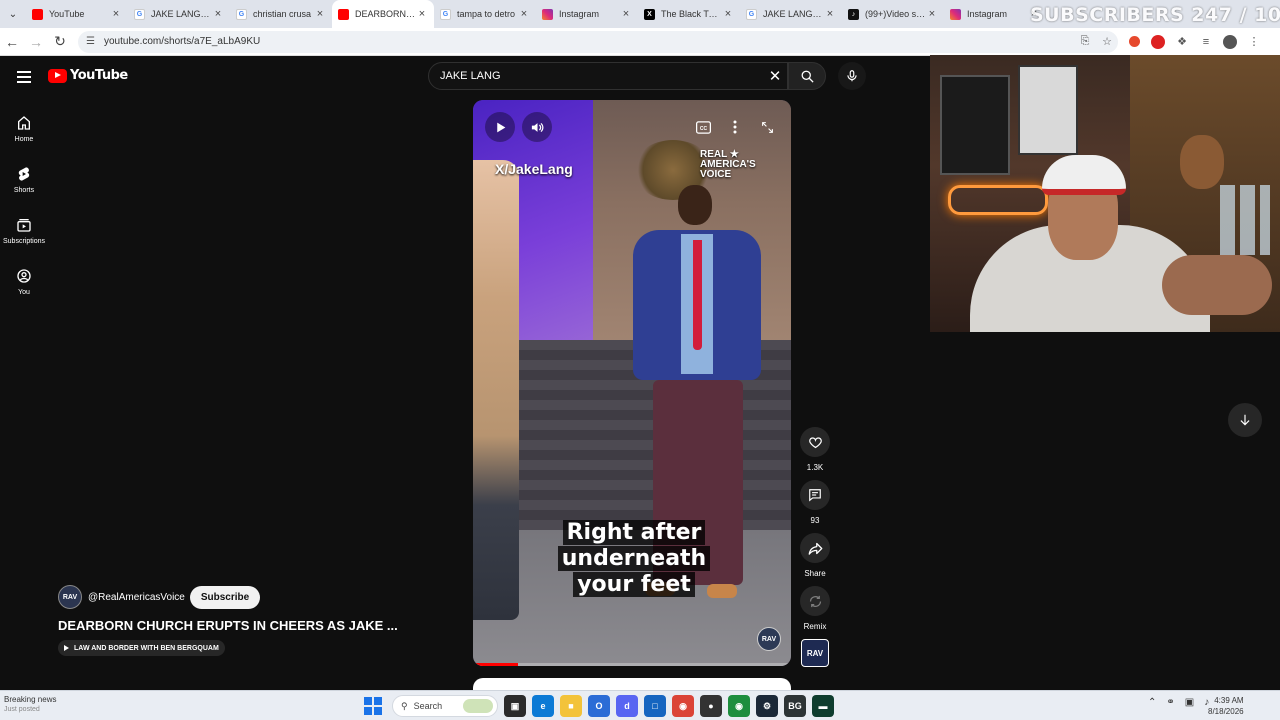 This screenshot has width=1280, height=720. I want to click on guide-item-home: Home, so click(24, 128).